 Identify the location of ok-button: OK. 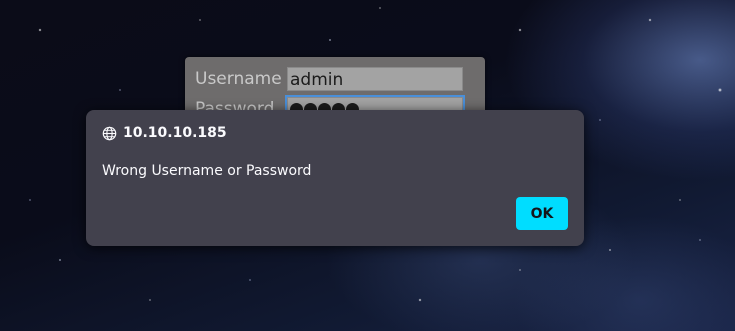
(542, 213).